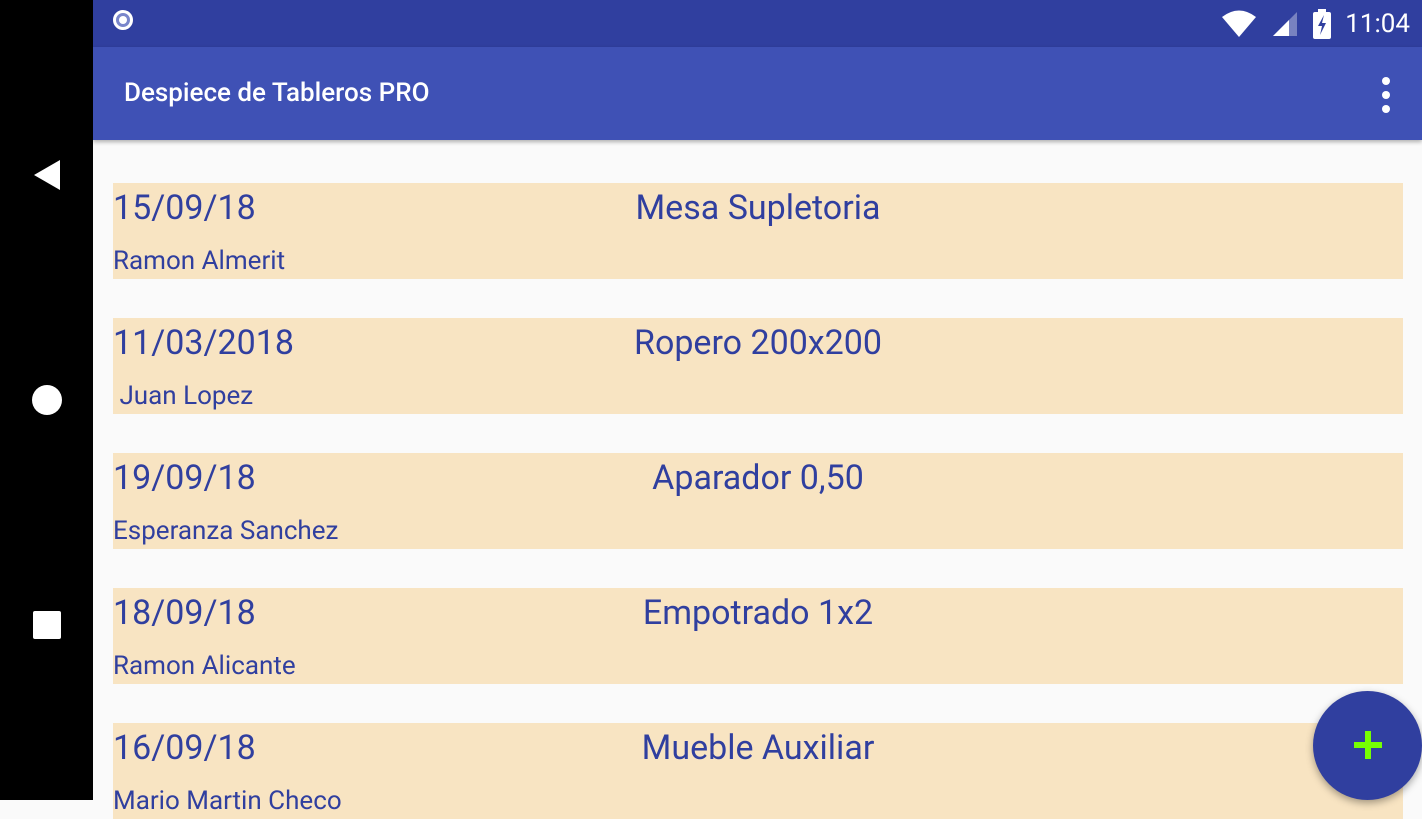 Image resolution: width=1422 pixels, height=819 pixels. What do you see at coordinates (758, 478) in the screenshot?
I see `item-name: Aparador 0,50` at bounding box center [758, 478].